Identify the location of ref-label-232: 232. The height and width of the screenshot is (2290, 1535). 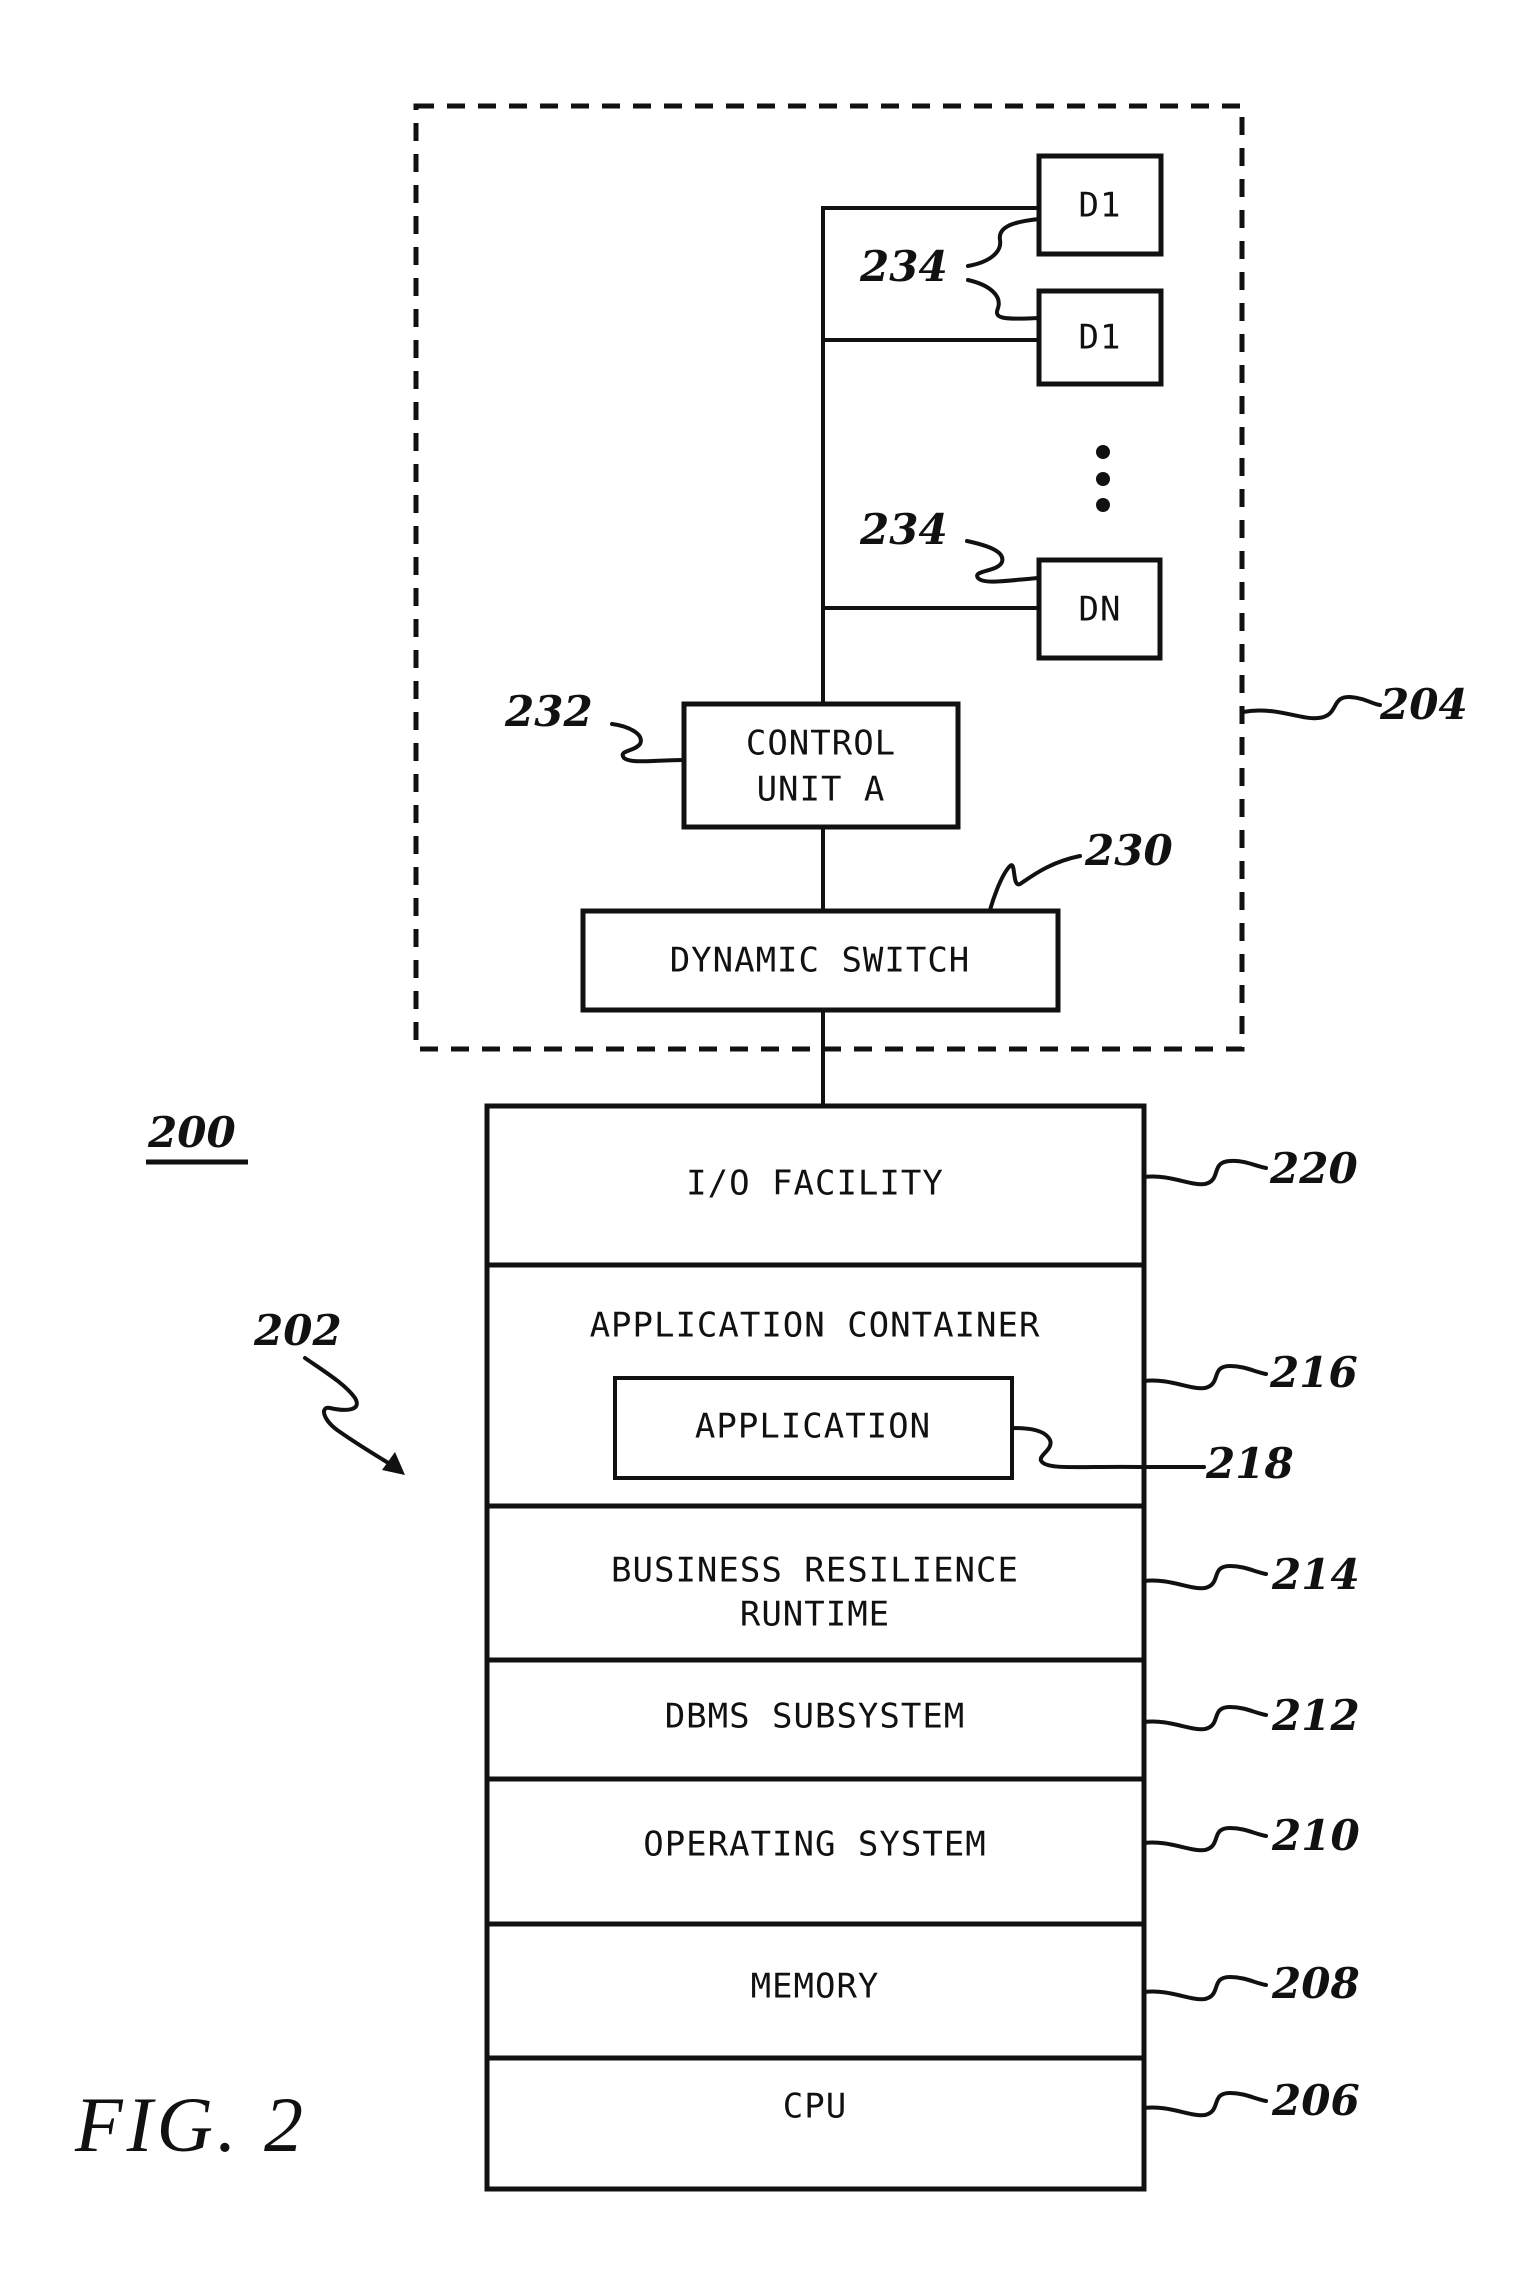
(548, 711).